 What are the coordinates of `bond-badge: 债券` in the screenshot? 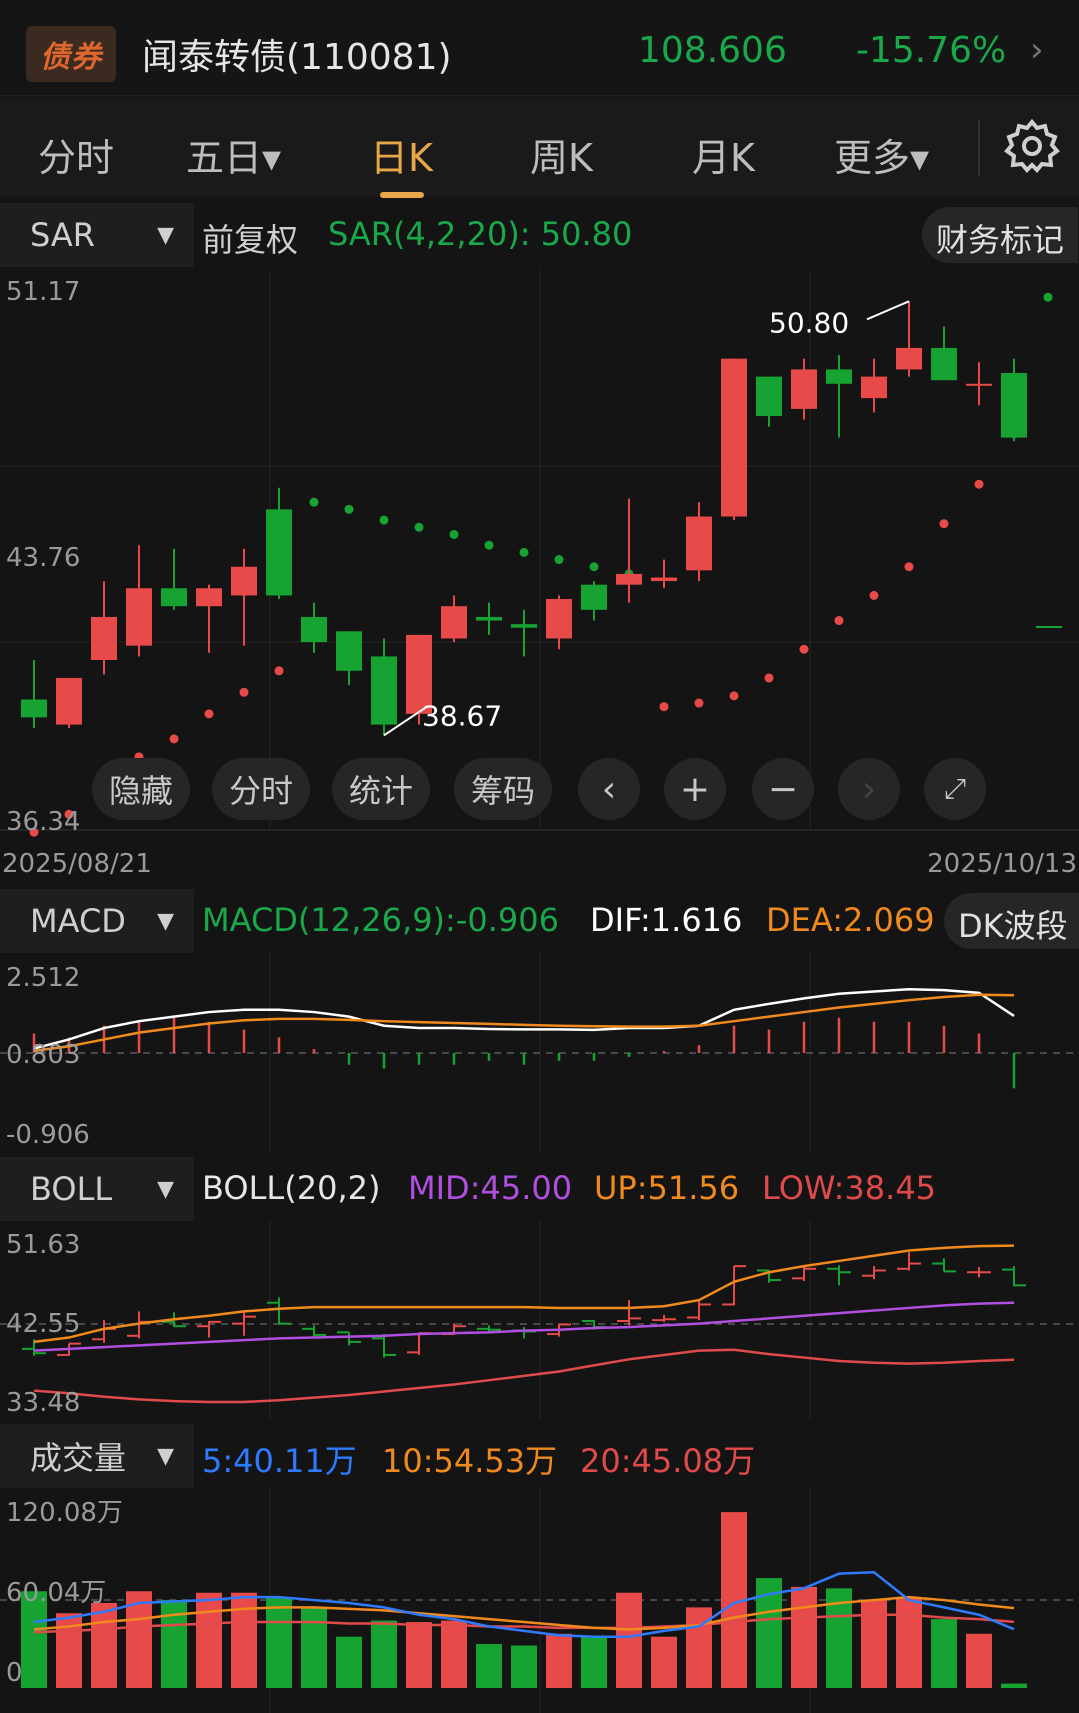 It's located at (71, 54).